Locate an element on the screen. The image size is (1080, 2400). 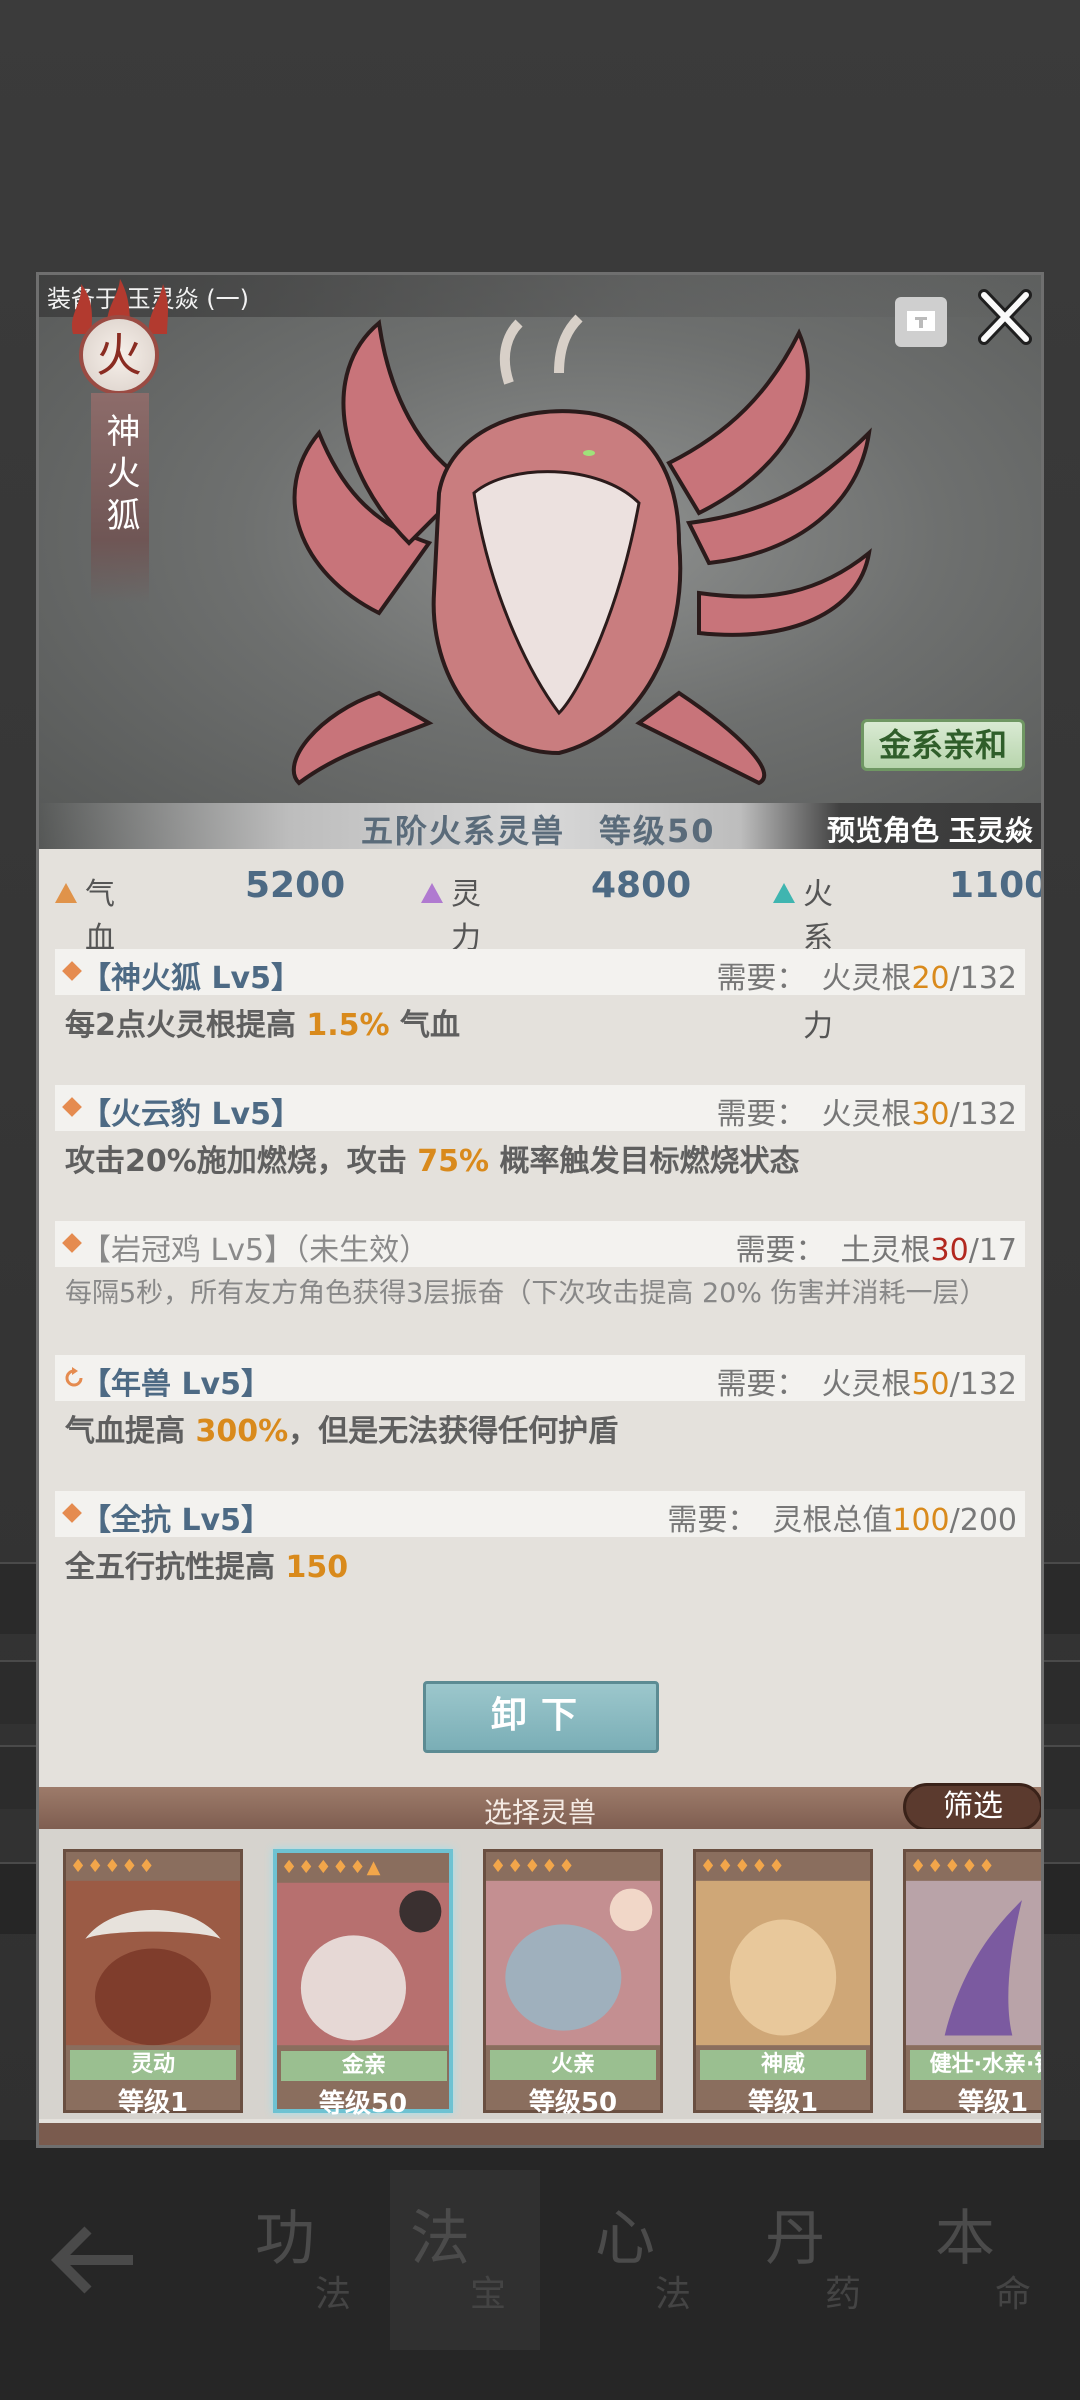
stats-row: 气血 5200 灵力 4800 火系威力 1100 is located at coordinates (540, 953).